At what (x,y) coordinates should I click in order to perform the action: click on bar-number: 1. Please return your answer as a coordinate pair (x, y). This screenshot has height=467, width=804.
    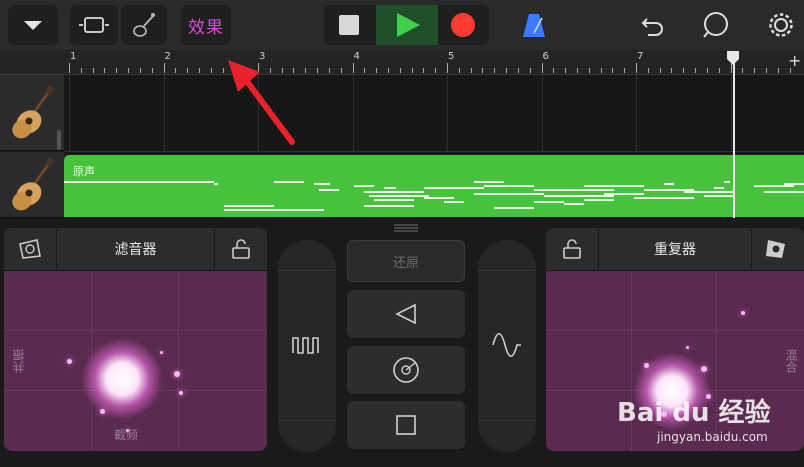
    Looking at the image, I should click on (73, 56).